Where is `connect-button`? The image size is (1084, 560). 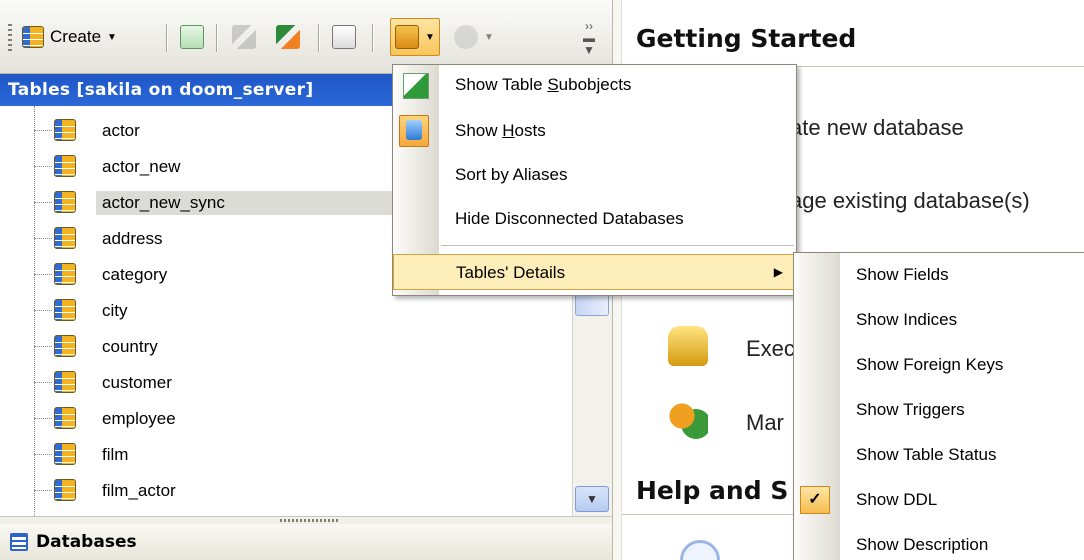 connect-button is located at coordinates (288, 37).